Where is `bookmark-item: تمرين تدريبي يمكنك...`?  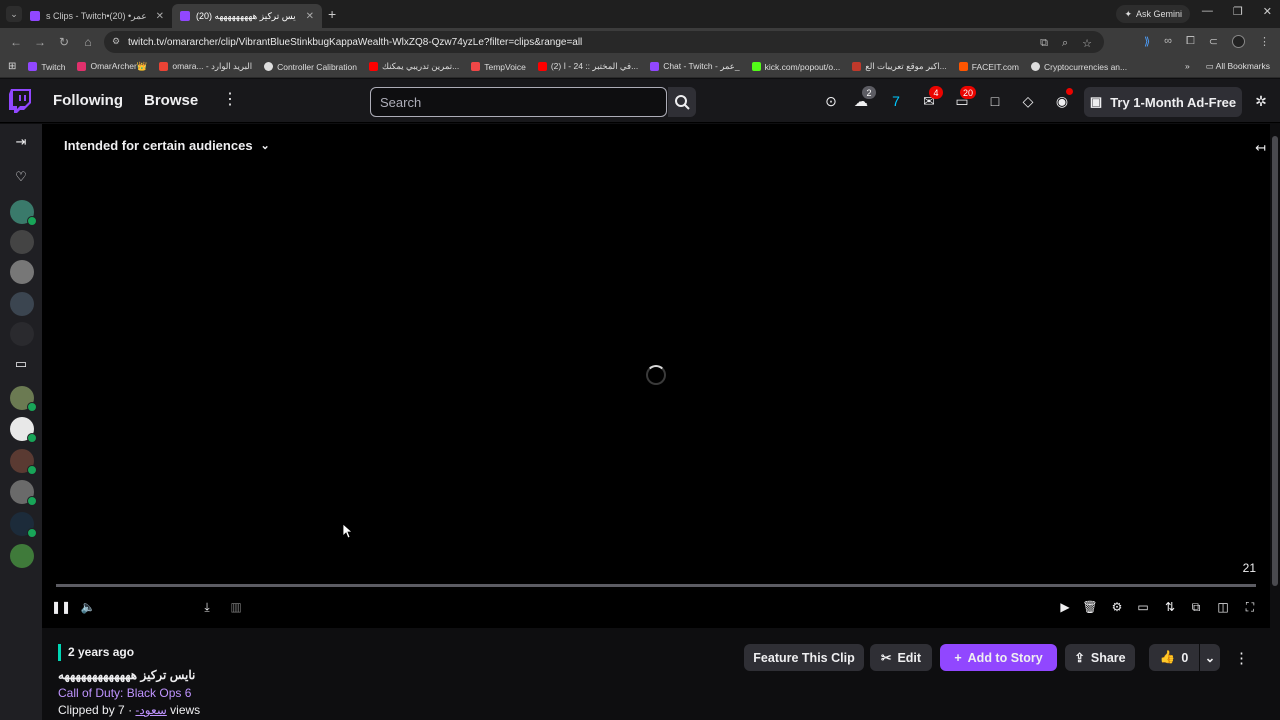 bookmark-item: تمرين تدريبي يمكنك... is located at coordinates (413, 66).